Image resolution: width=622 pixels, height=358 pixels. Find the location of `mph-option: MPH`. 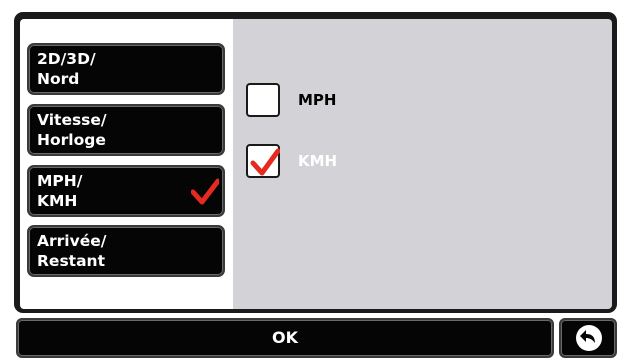

mph-option: MPH is located at coordinates (346, 103).